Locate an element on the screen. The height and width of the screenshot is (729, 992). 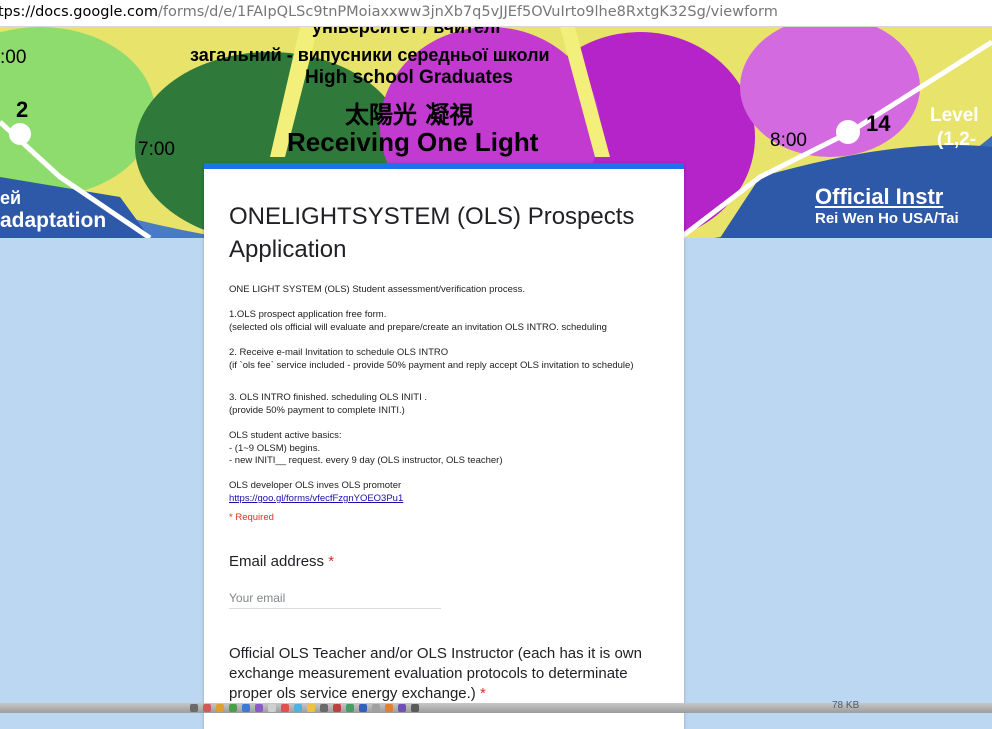
banner-official-sub: Rei Wen Ho USA/Tai is located at coordinates (887, 218).